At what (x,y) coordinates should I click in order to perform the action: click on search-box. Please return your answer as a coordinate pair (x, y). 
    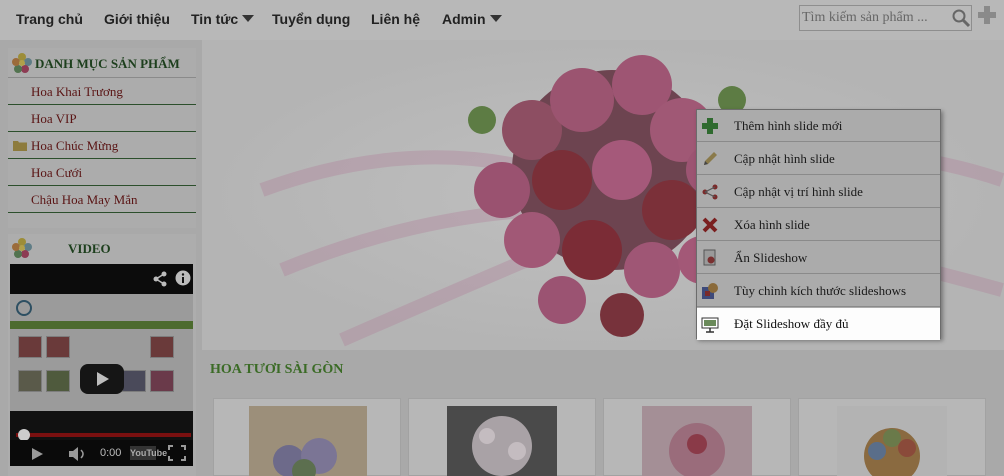
    Looking at the image, I should click on (885, 18).